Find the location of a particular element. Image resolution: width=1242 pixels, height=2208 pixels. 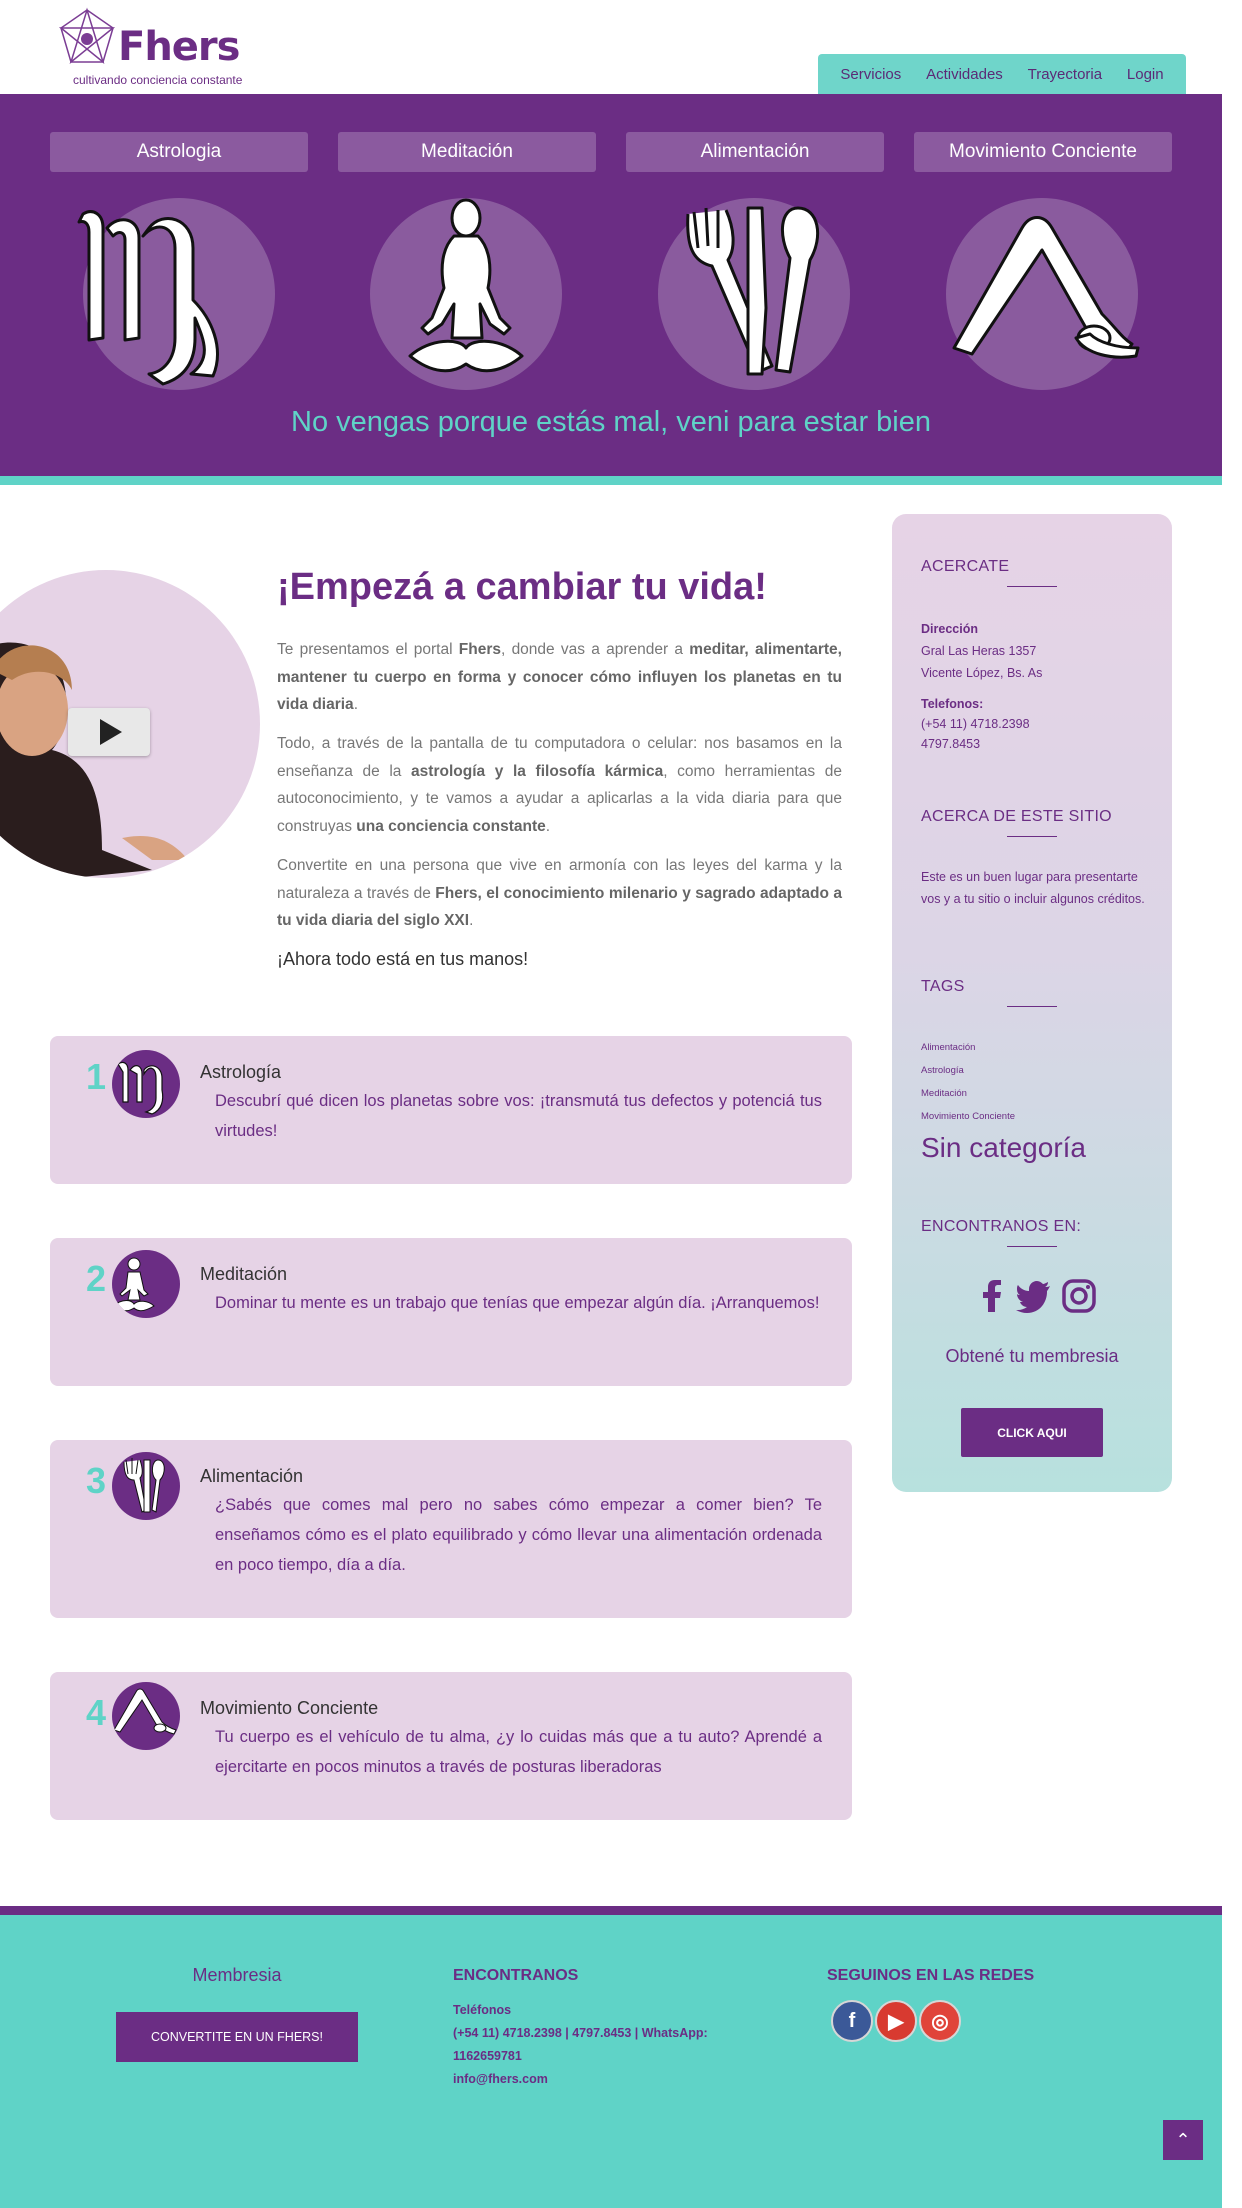

hero-meditacion-circle is located at coordinates (466, 294).